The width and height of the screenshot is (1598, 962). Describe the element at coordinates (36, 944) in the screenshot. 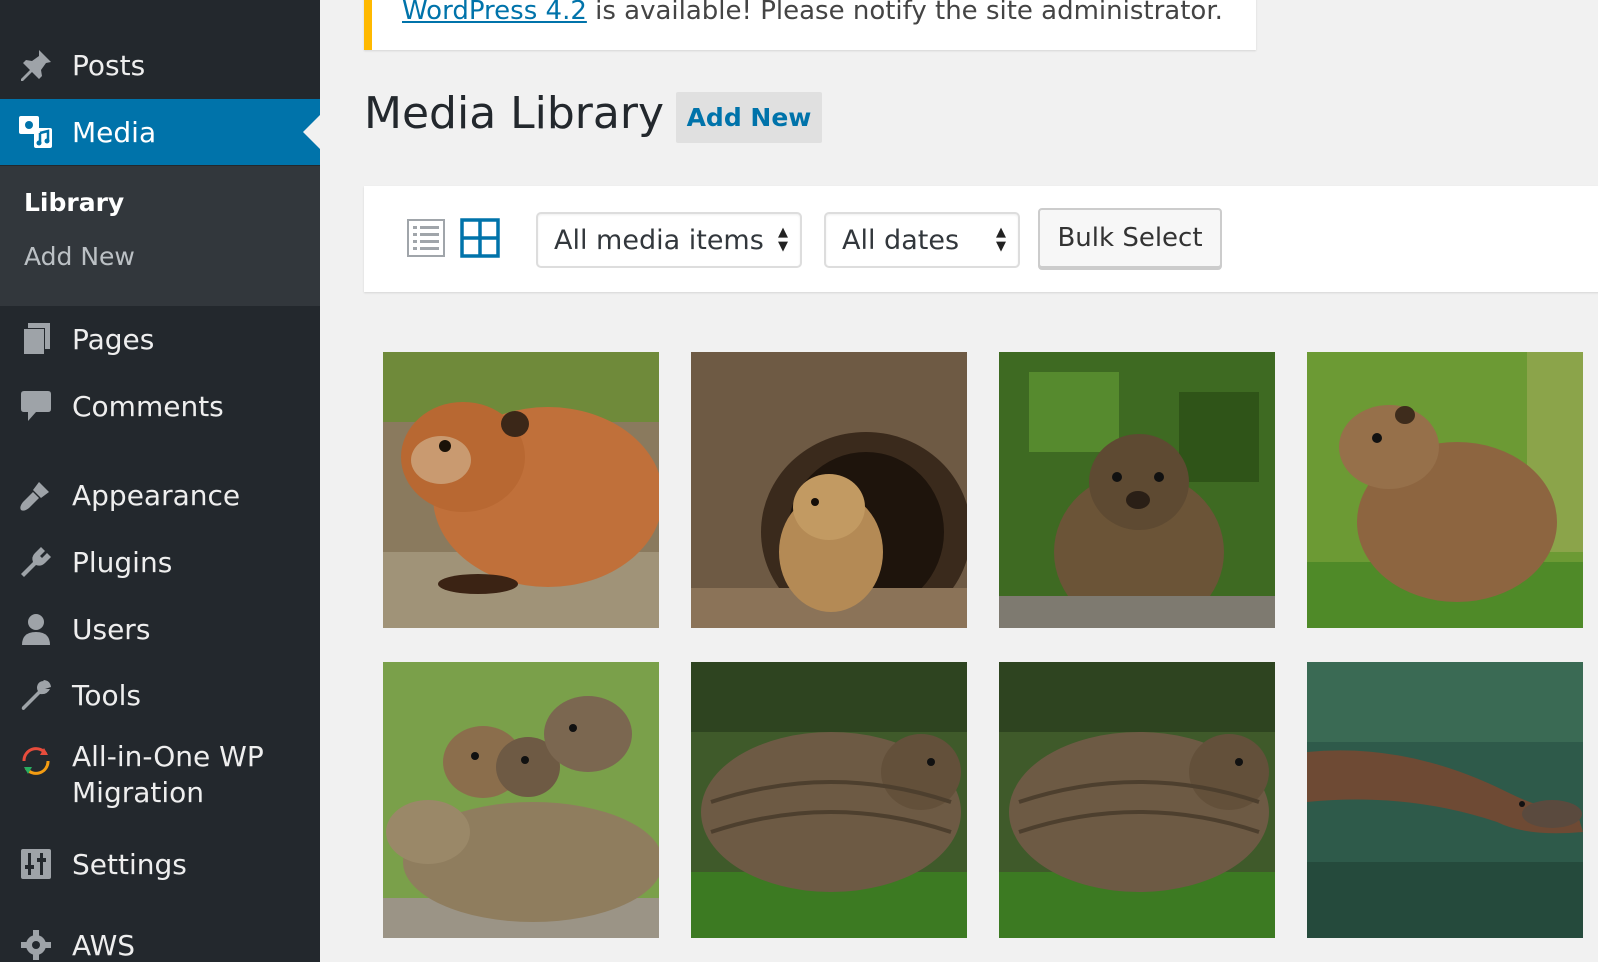

I see `gear-icon` at that location.